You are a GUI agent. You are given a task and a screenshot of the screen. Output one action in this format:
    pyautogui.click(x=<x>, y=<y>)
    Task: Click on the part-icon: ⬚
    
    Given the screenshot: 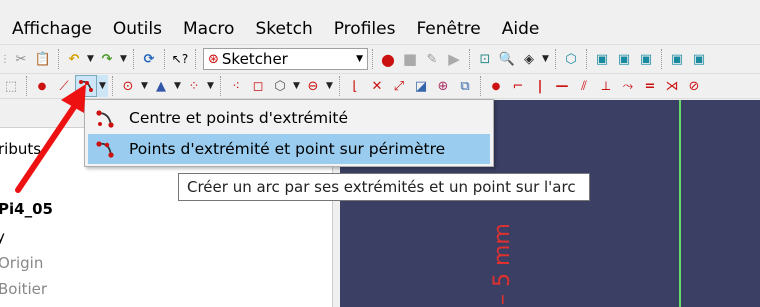 What is the action you would take?
    pyautogui.click(x=11, y=86)
    